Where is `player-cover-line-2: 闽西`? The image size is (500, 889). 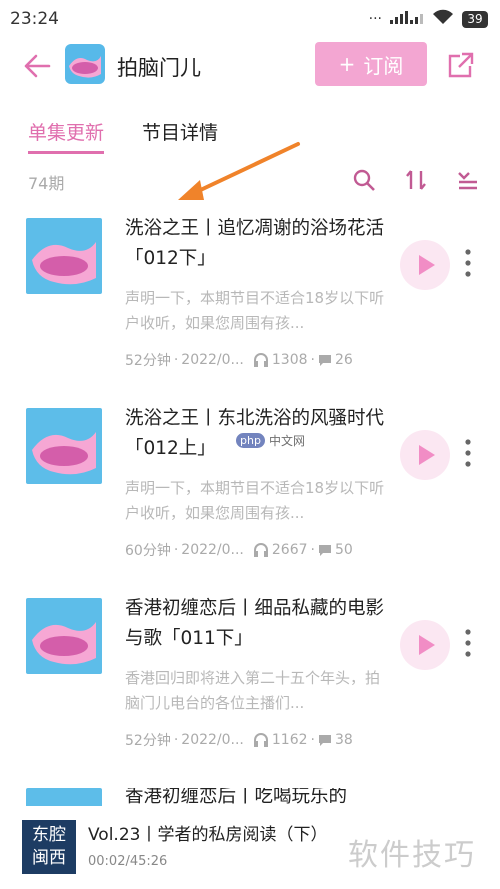
player-cover-line-2: 闽西 is located at coordinates (49, 858).